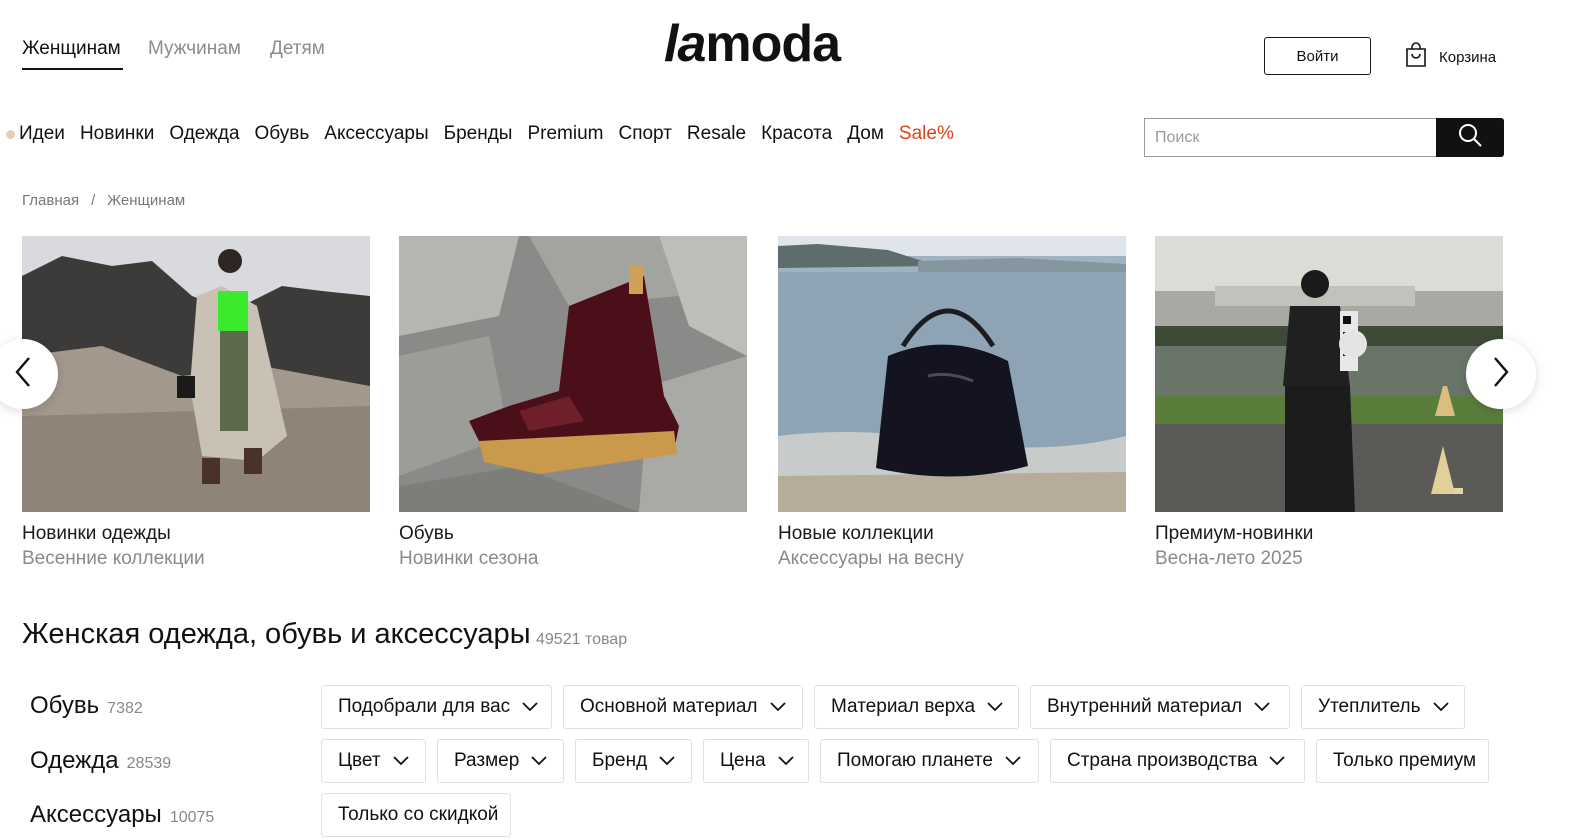 This screenshot has width=1587, height=840. What do you see at coordinates (871, 558) in the screenshot?
I see `promo-subtitle: Аксессуары на весну` at bounding box center [871, 558].